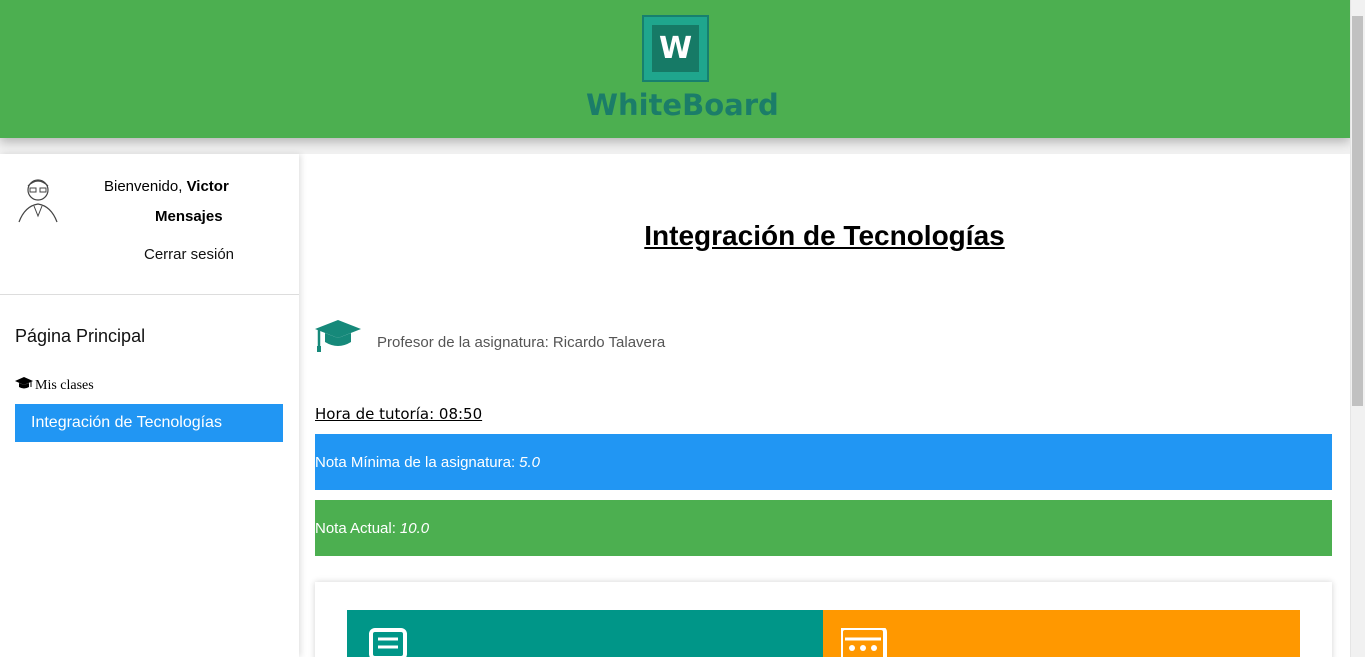  I want to click on welcome-text: Bienvenido, Victor, so click(166, 186).